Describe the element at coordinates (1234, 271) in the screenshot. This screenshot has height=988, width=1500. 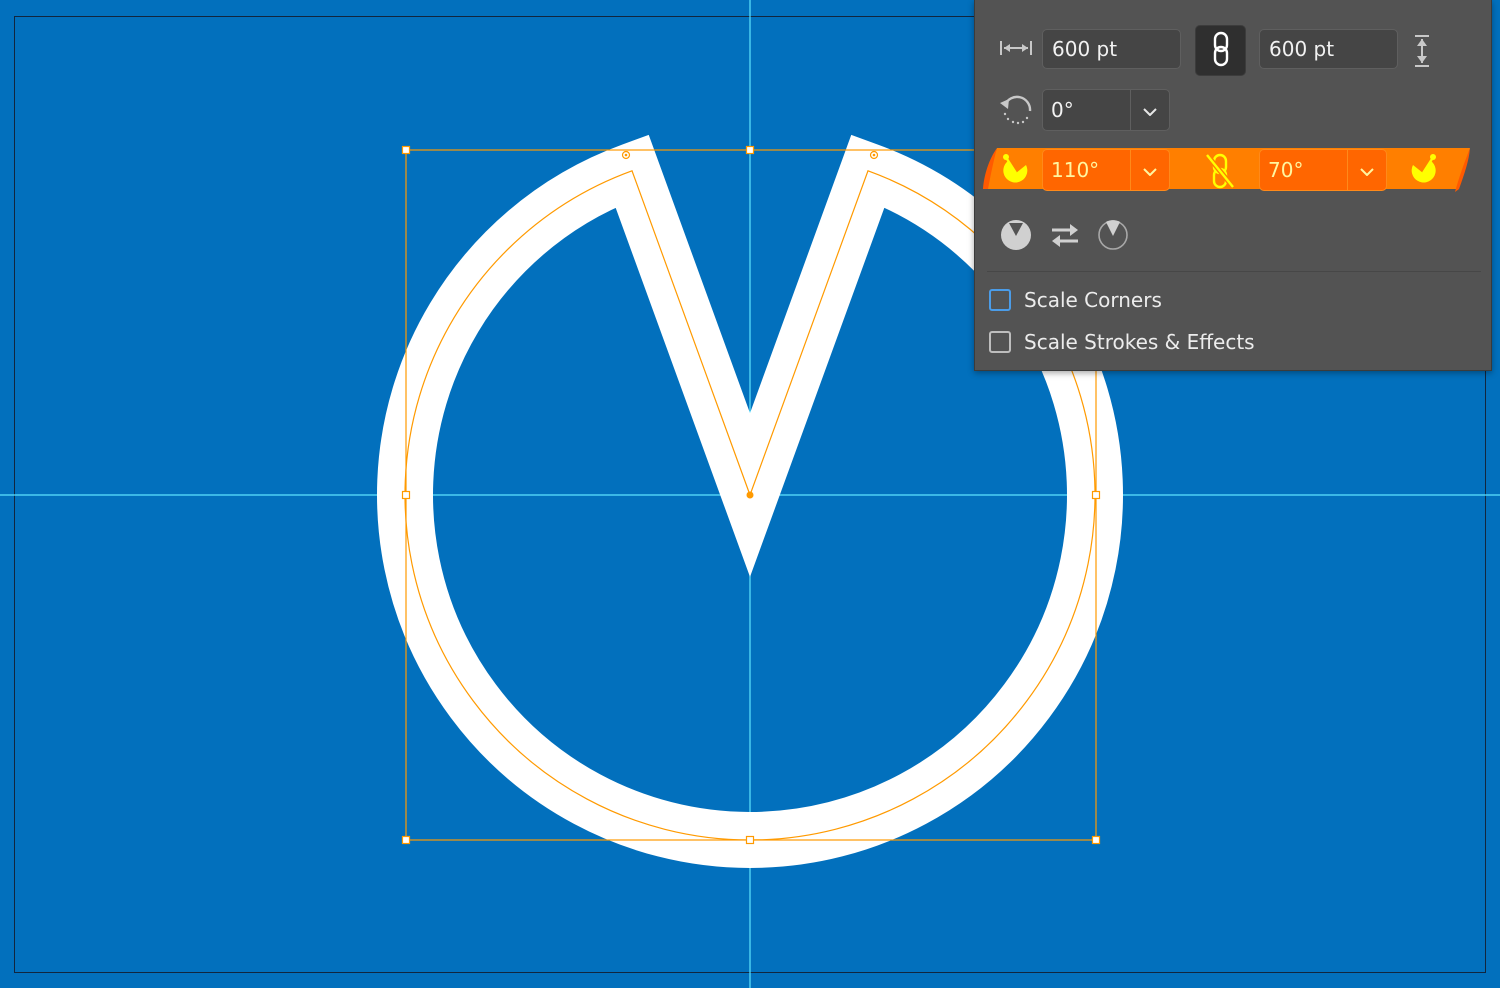
I see `panel-divider` at that location.